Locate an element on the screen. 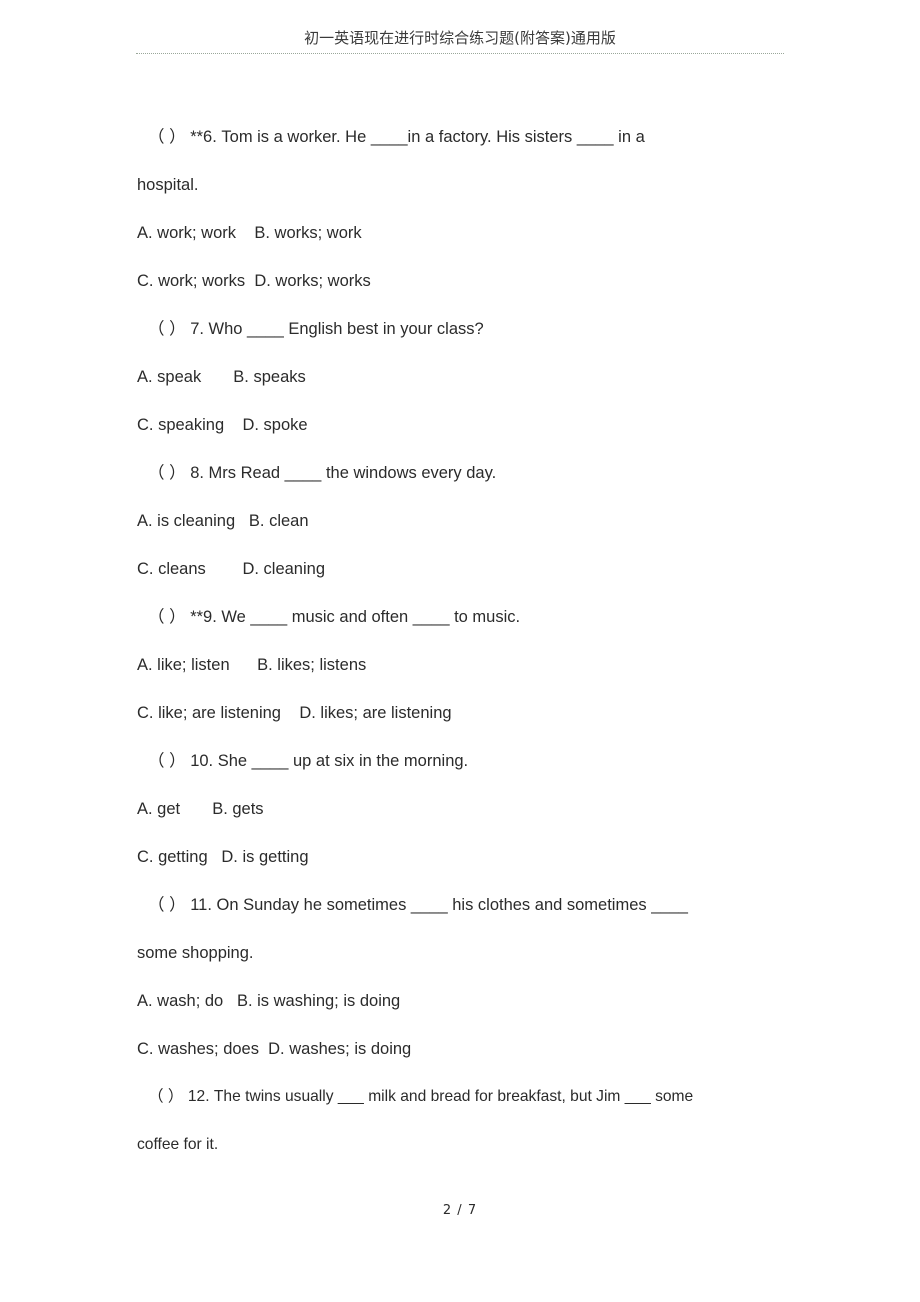 Image resolution: width=920 pixels, height=1302 pixels. question-stem-continued: some shopping. is located at coordinates (195, 953).